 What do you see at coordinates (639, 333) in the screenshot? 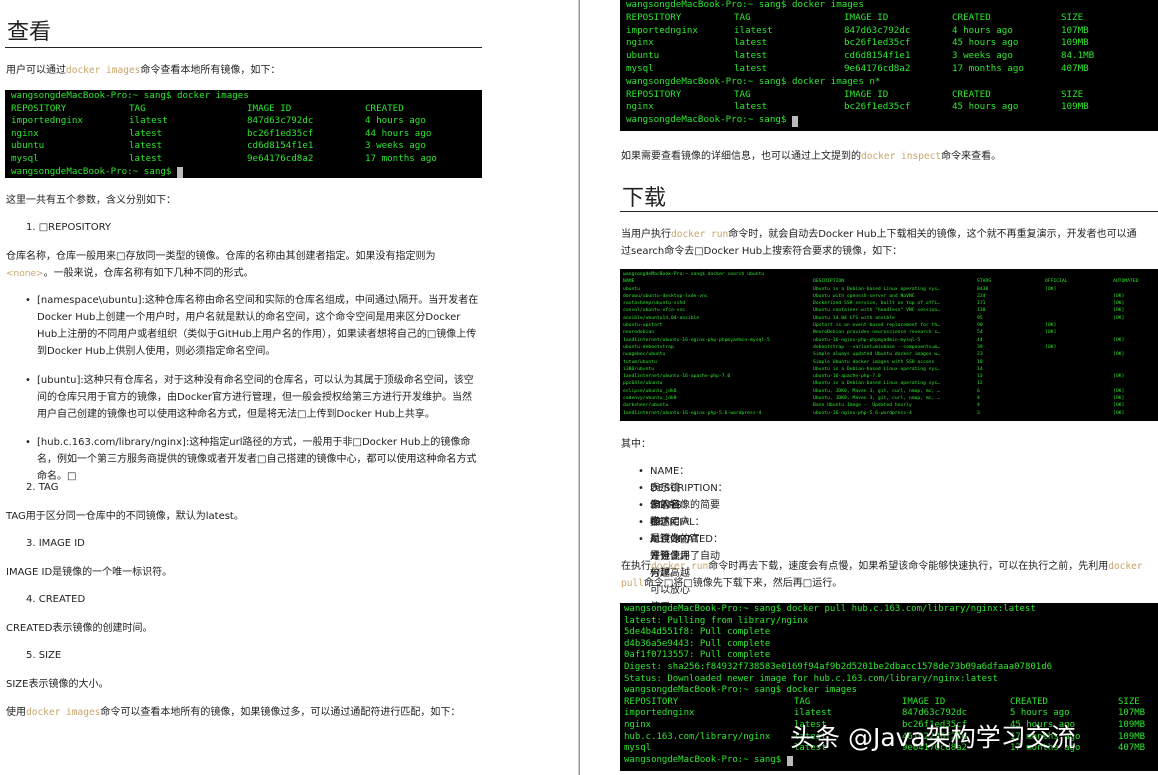
I see `cell: neurodebian` at bounding box center [639, 333].